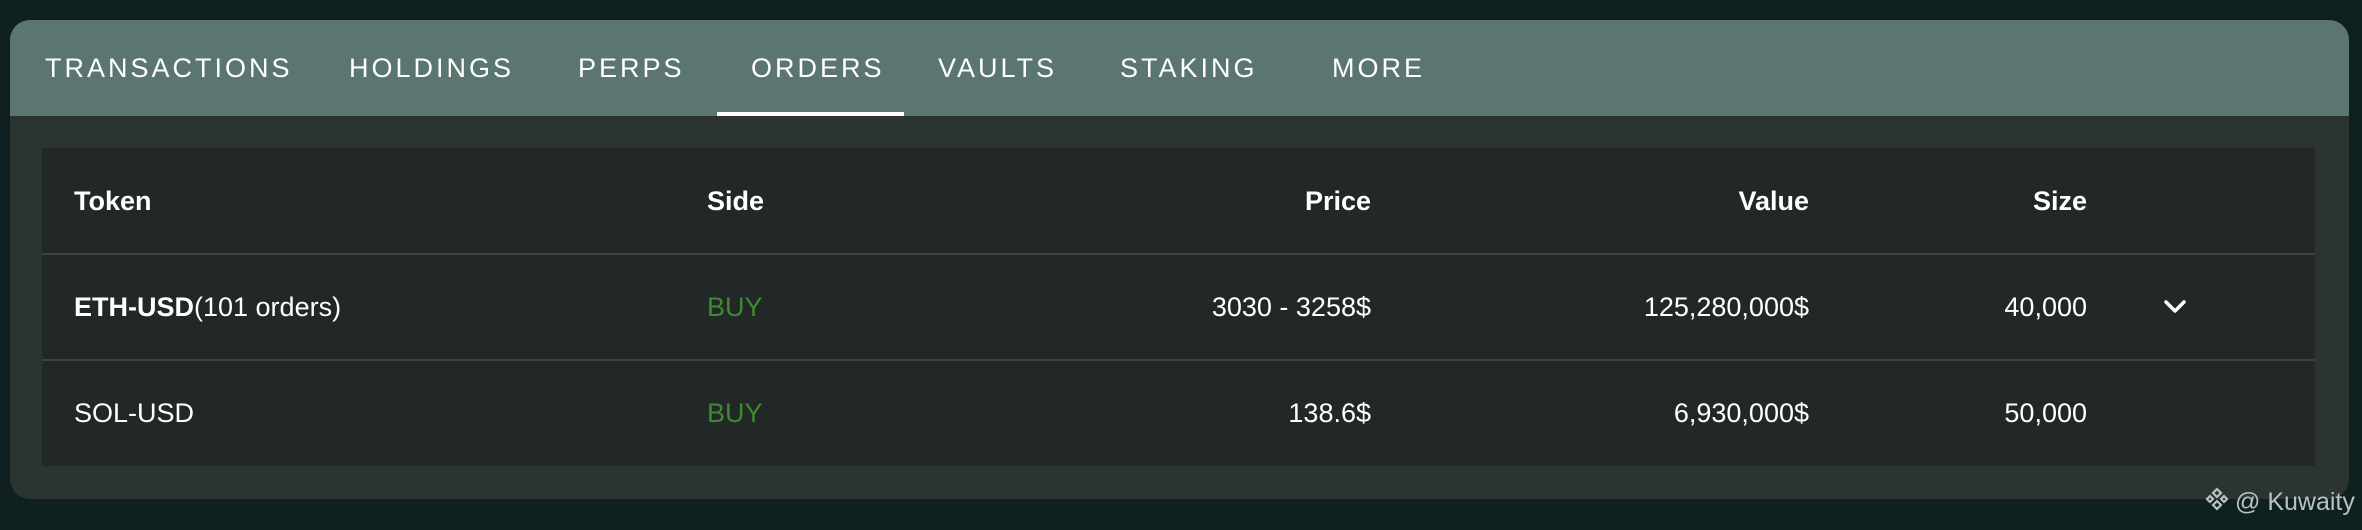  Describe the element at coordinates (1189, 68) in the screenshot. I see `tab-staking: STAKING` at that location.